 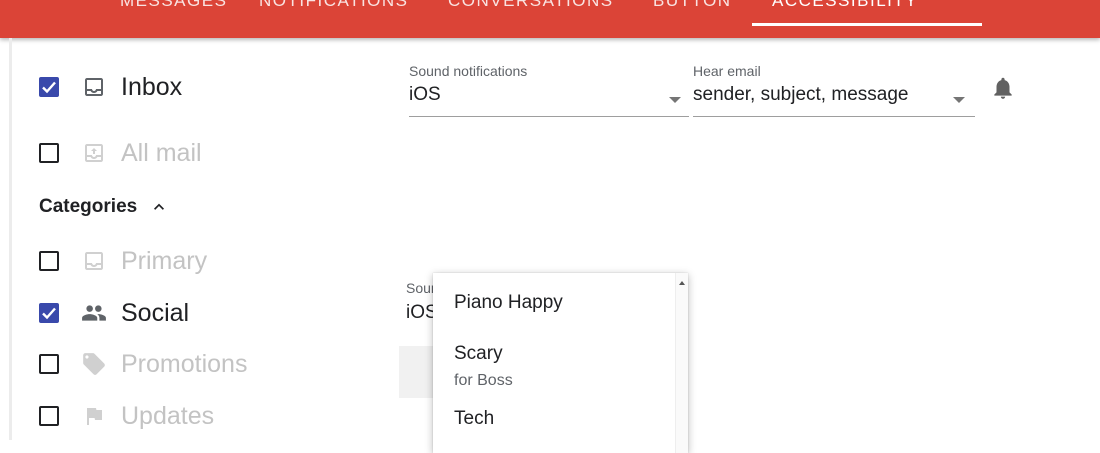 What do you see at coordinates (114, 313) in the screenshot?
I see `category-item-social: Social` at bounding box center [114, 313].